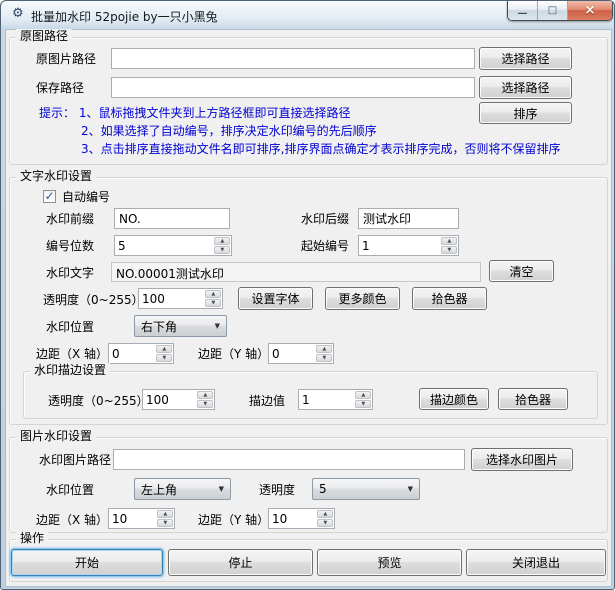 The height and width of the screenshot is (590, 615). Describe the element at coordinates (408, 218) in the screenshot. I see `suffix-input` at that location.